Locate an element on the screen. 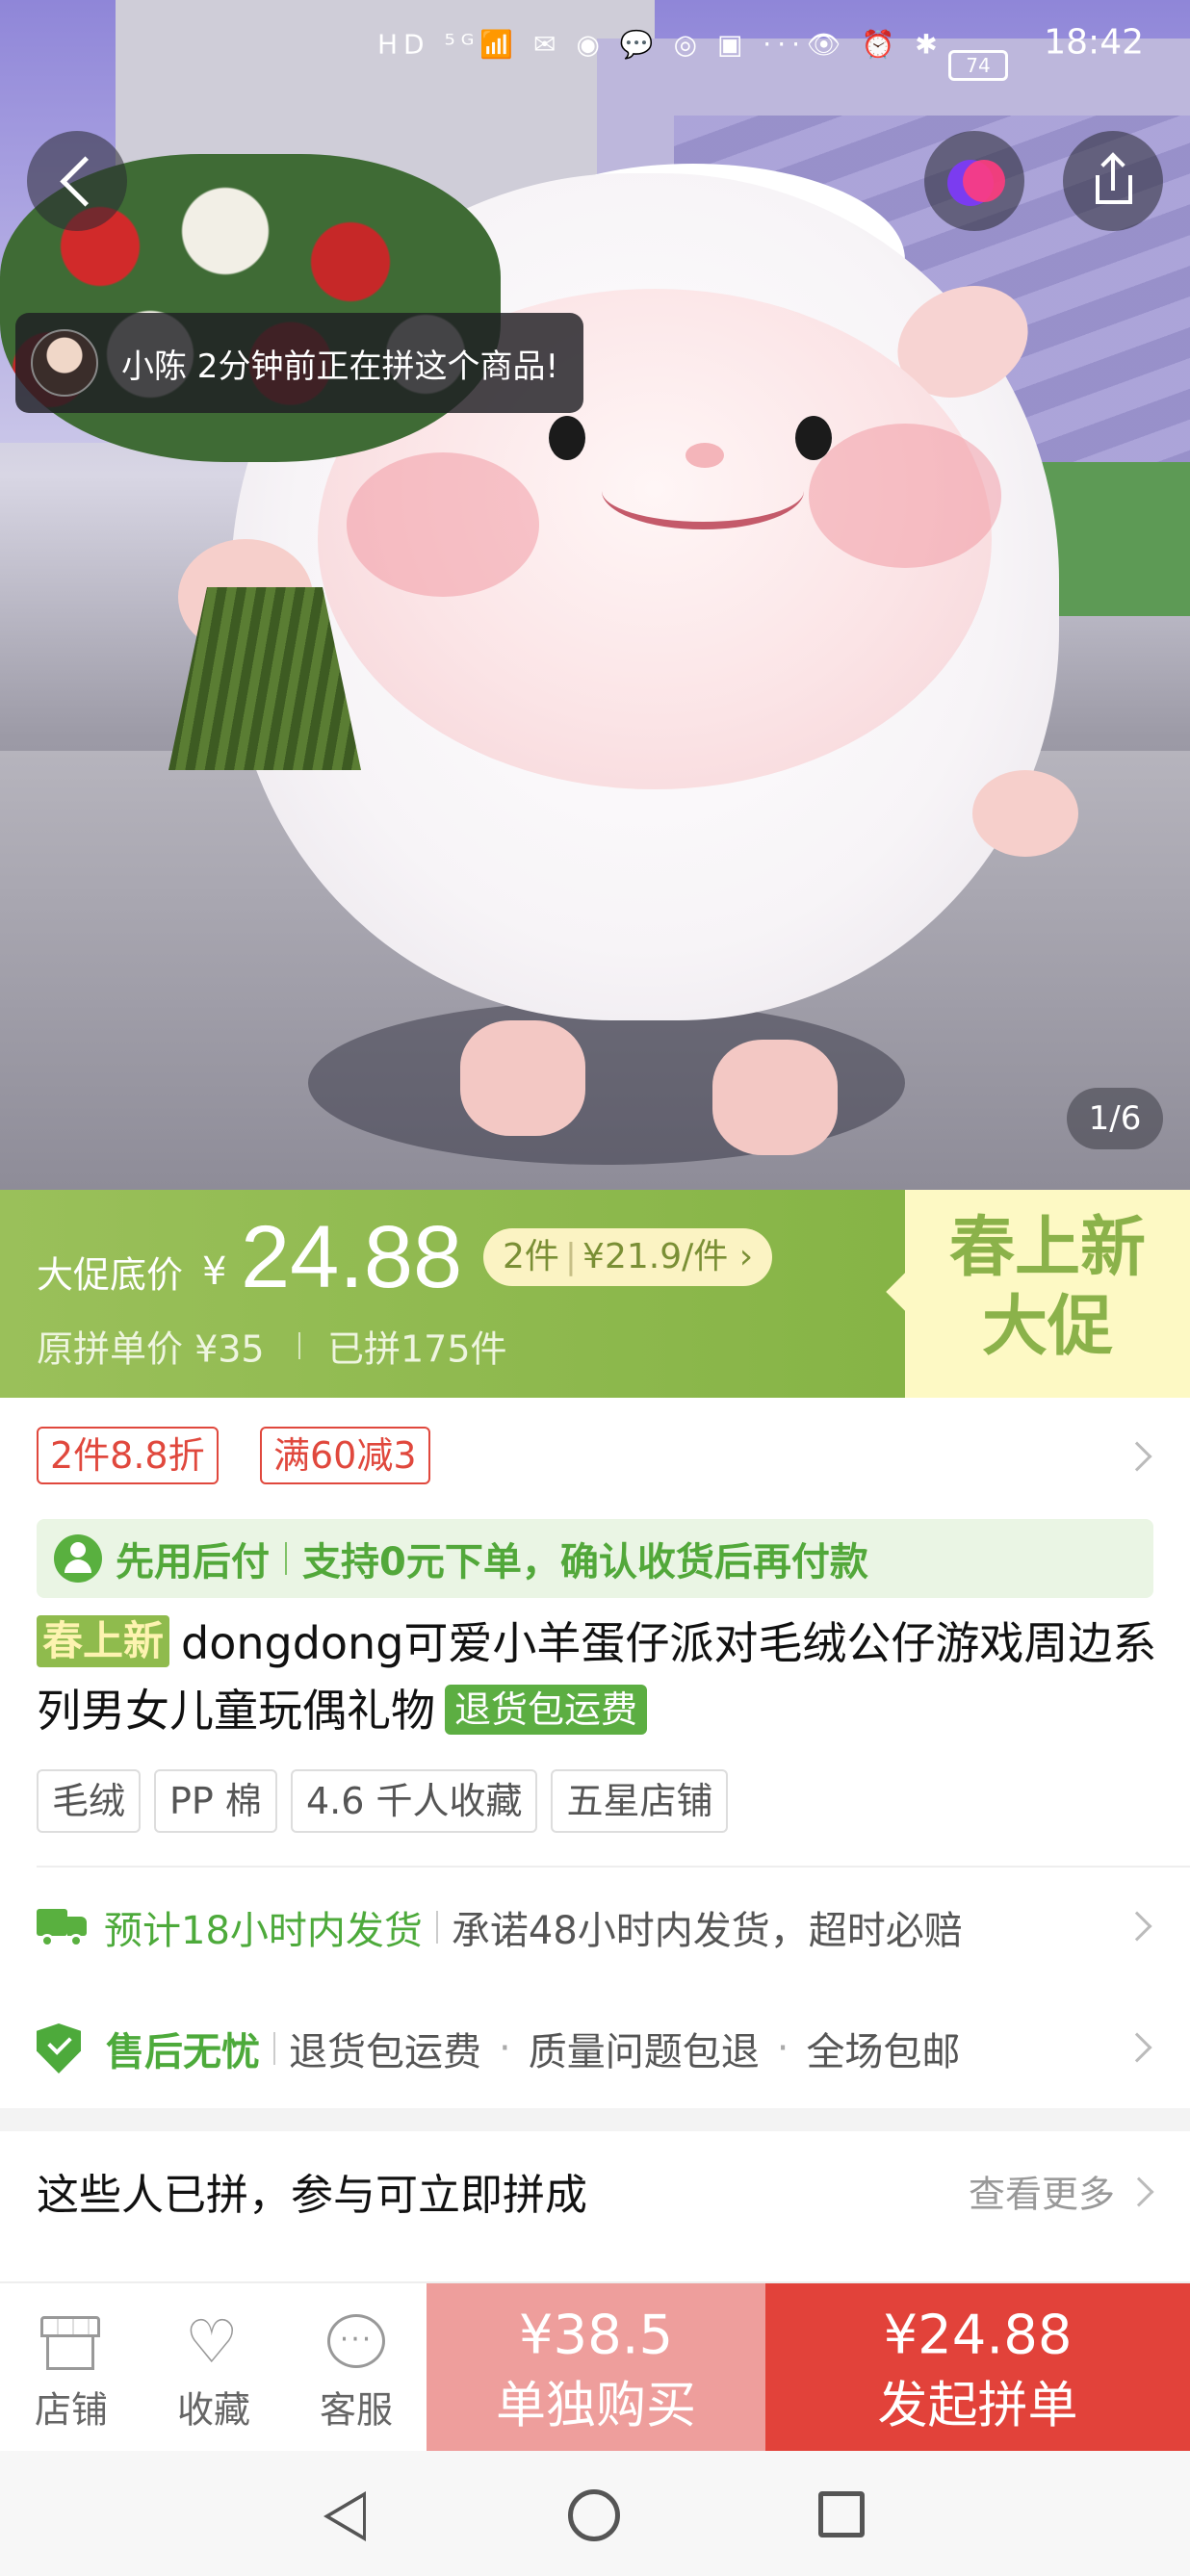  status-icons: HD ⁵ᴳ📶 ✉ ◉ 💬 ◎ ▣ ··· is located at coordinates (592, 44).